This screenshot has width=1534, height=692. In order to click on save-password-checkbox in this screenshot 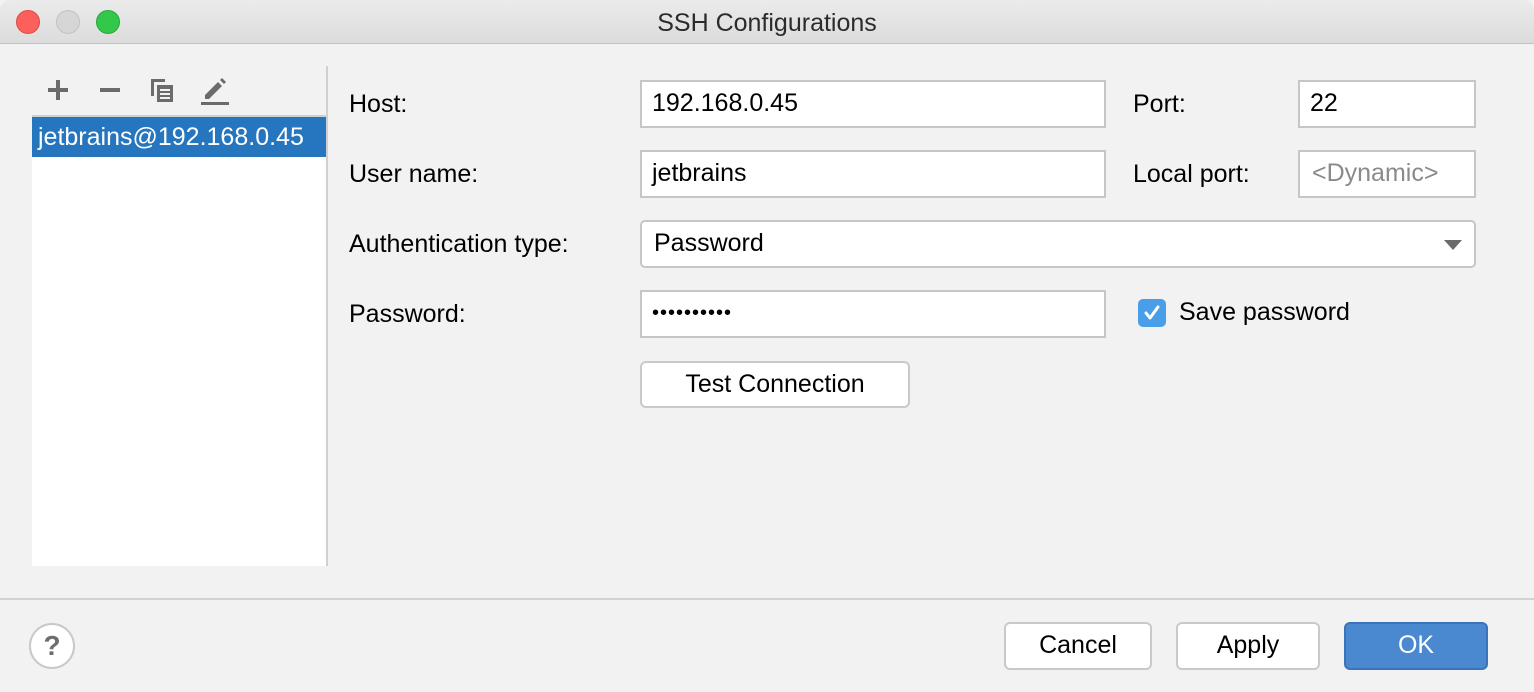, I will do `click(1152, 313)`.